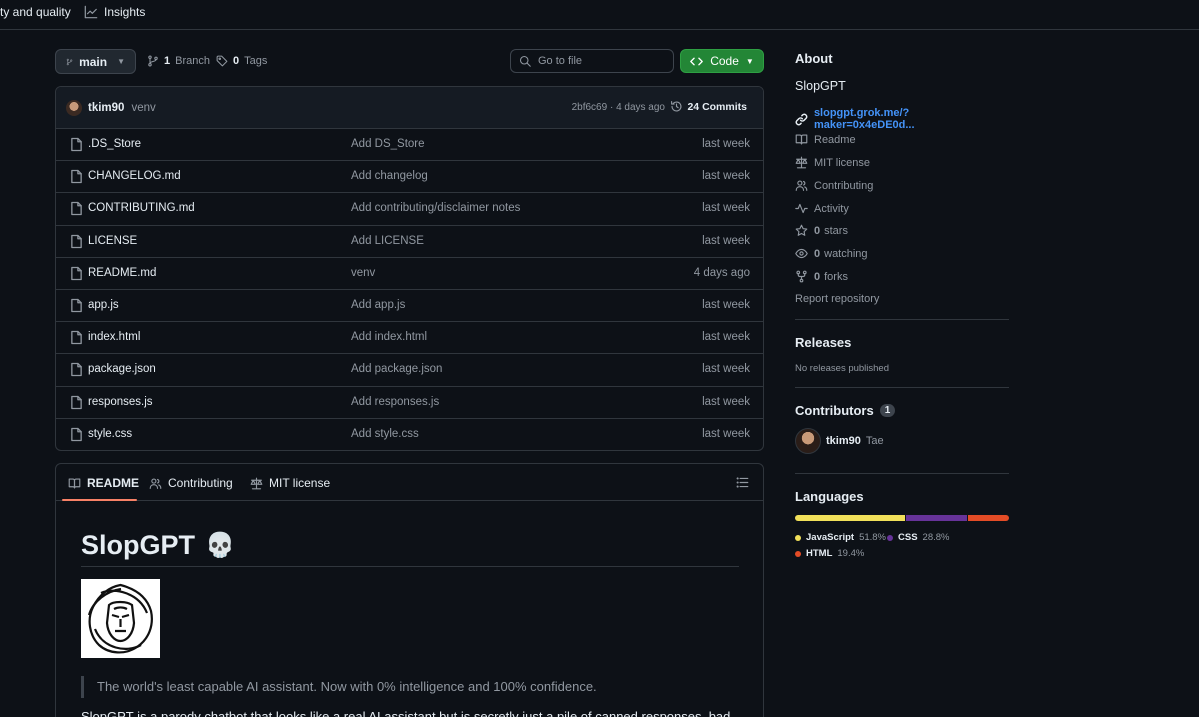 Image resolution: width=1199 pixels, height=717 pixels. I want to click on commit-message: venv, so click(143, 108).